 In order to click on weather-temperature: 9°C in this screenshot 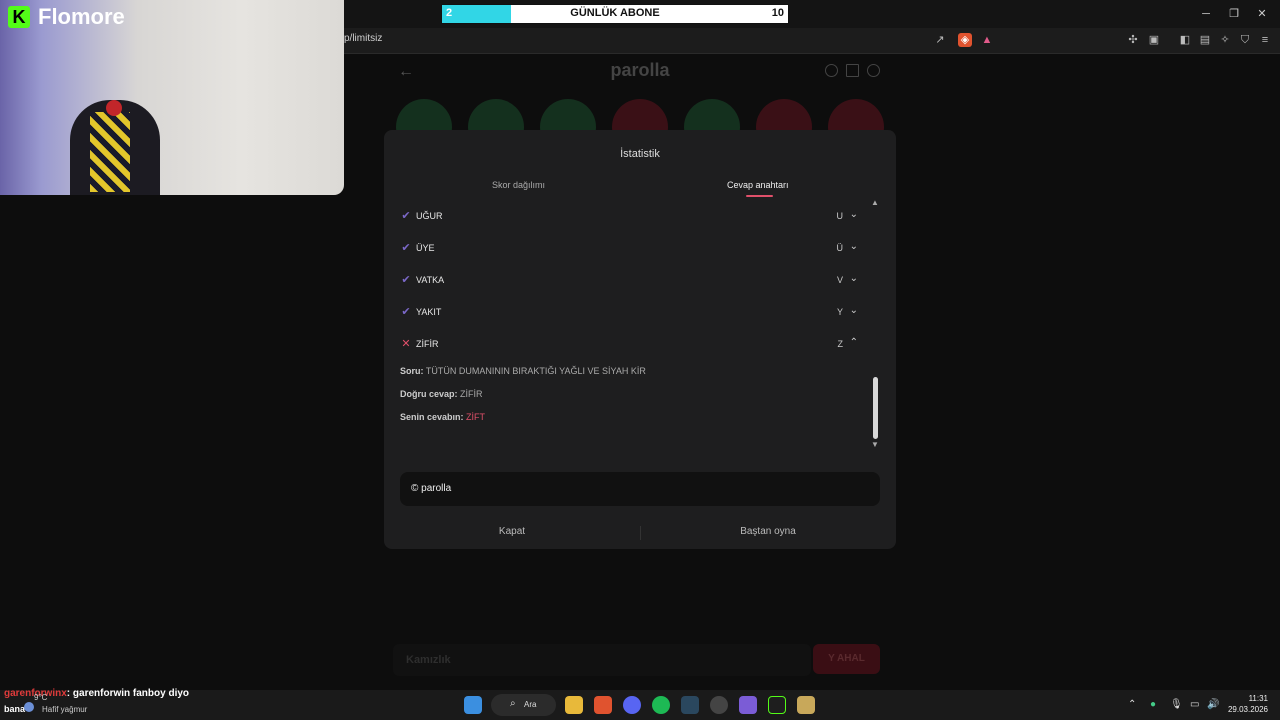, I will do `click(40, 697)`.